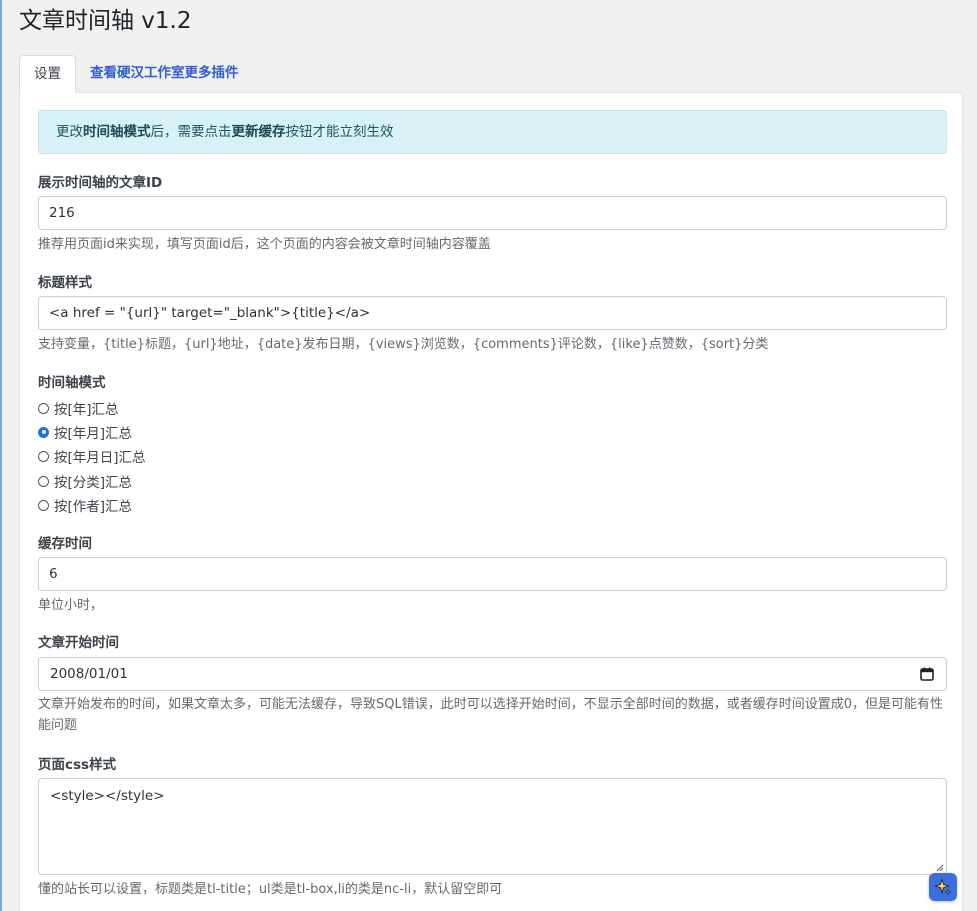 Image resolution: width=977 pixels, height=911 pixels. Describe the element at coordinates (77, 765) in the screenshot. I see `page-css-label: 页面css样式` at that location.